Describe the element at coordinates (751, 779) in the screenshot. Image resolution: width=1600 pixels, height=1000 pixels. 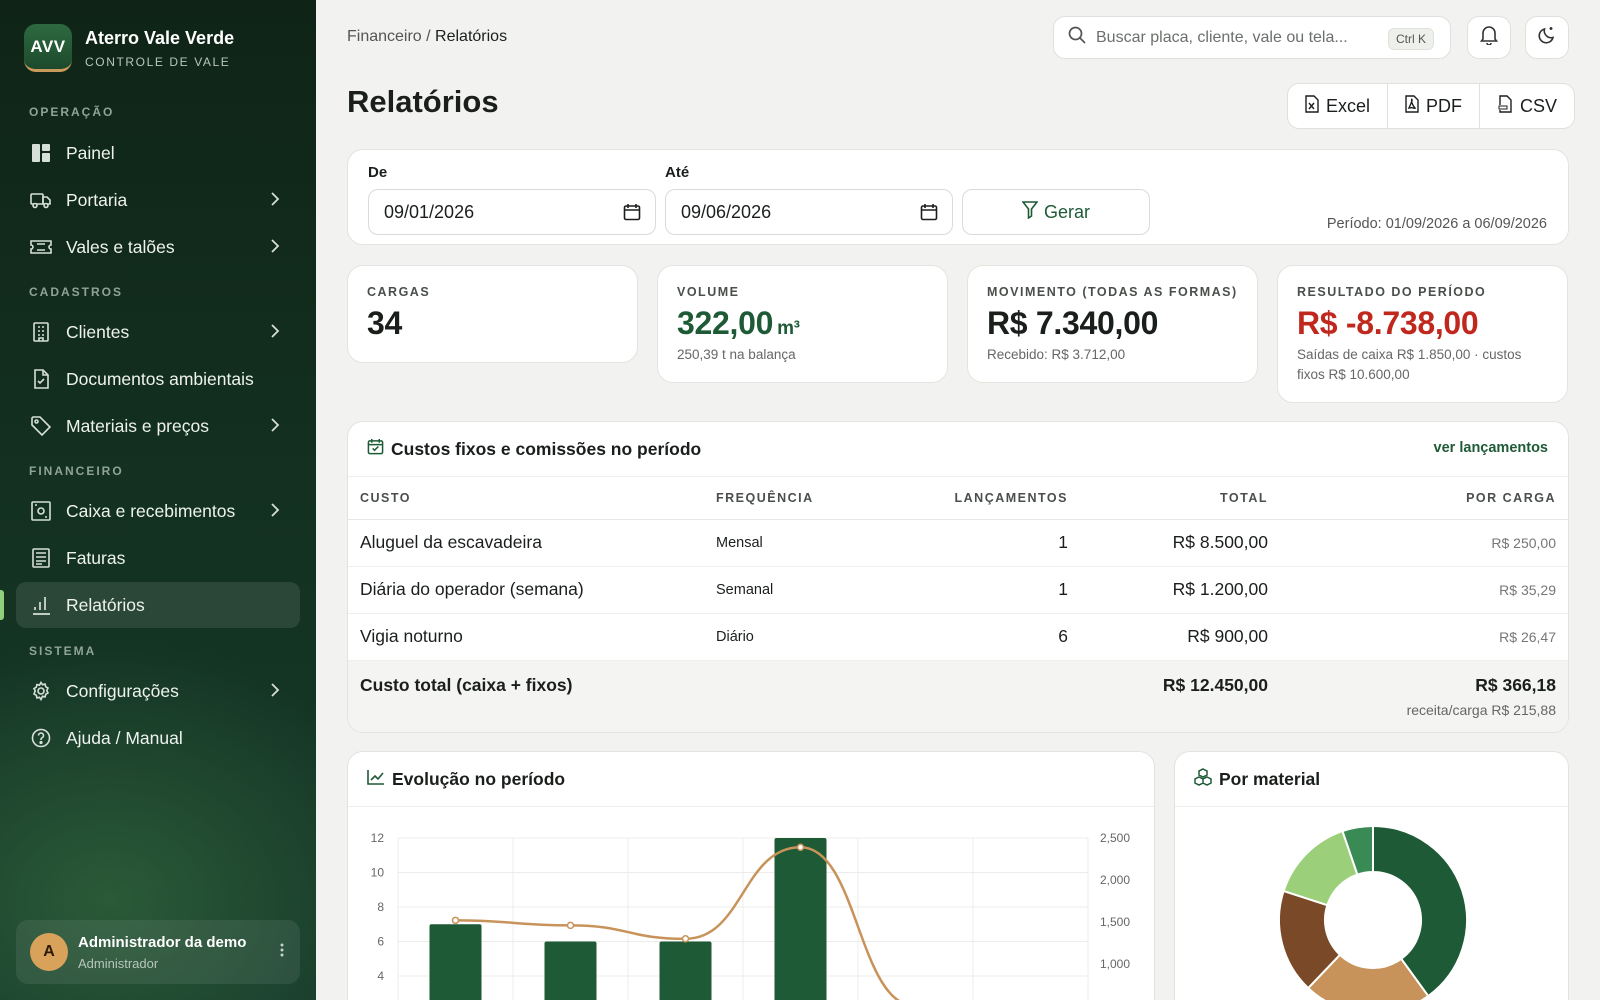
I see `evolution-header: Evolução no período` at that location.